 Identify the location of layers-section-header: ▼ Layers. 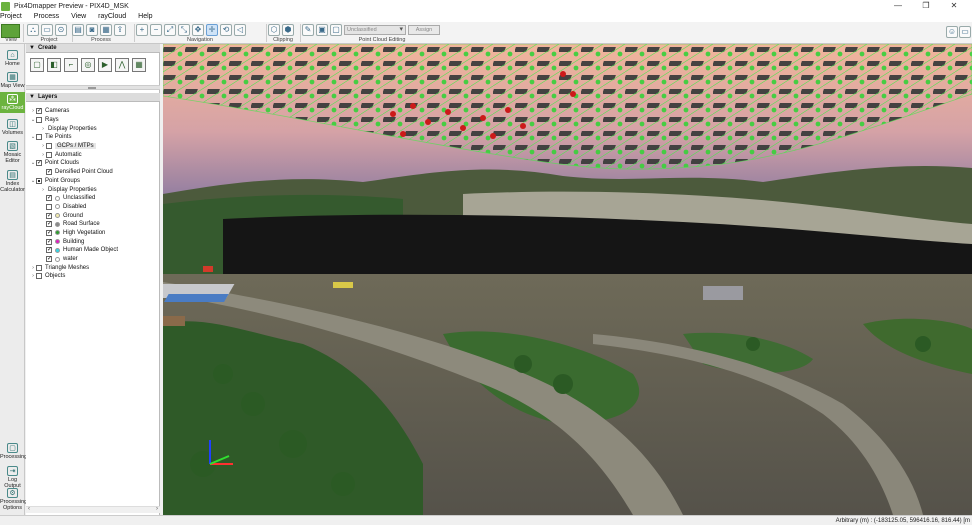
(93, 97).